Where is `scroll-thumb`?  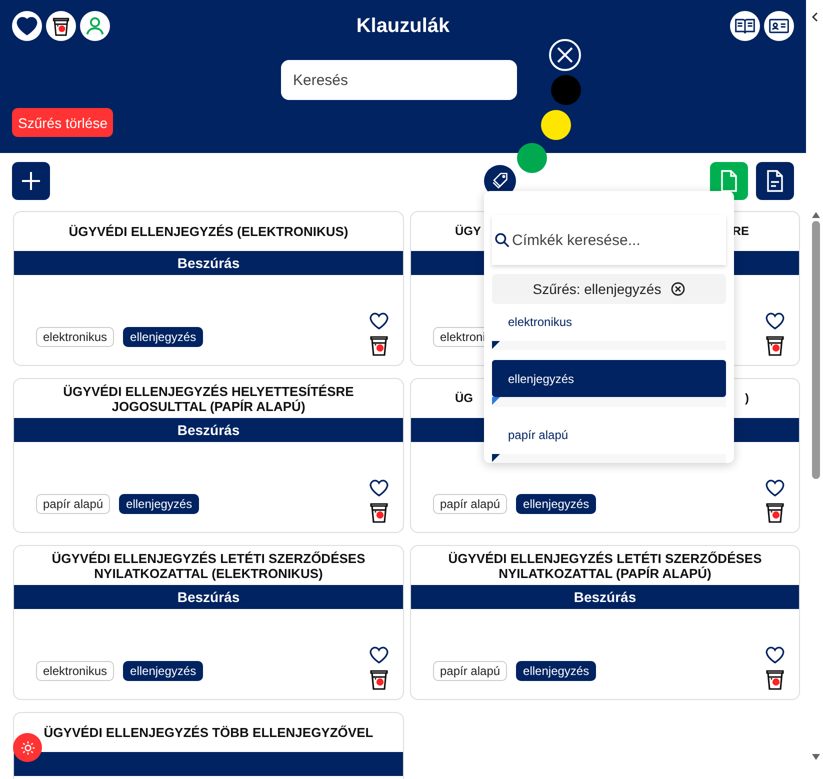 scroll-thumb is located at coordinates (816, 350).